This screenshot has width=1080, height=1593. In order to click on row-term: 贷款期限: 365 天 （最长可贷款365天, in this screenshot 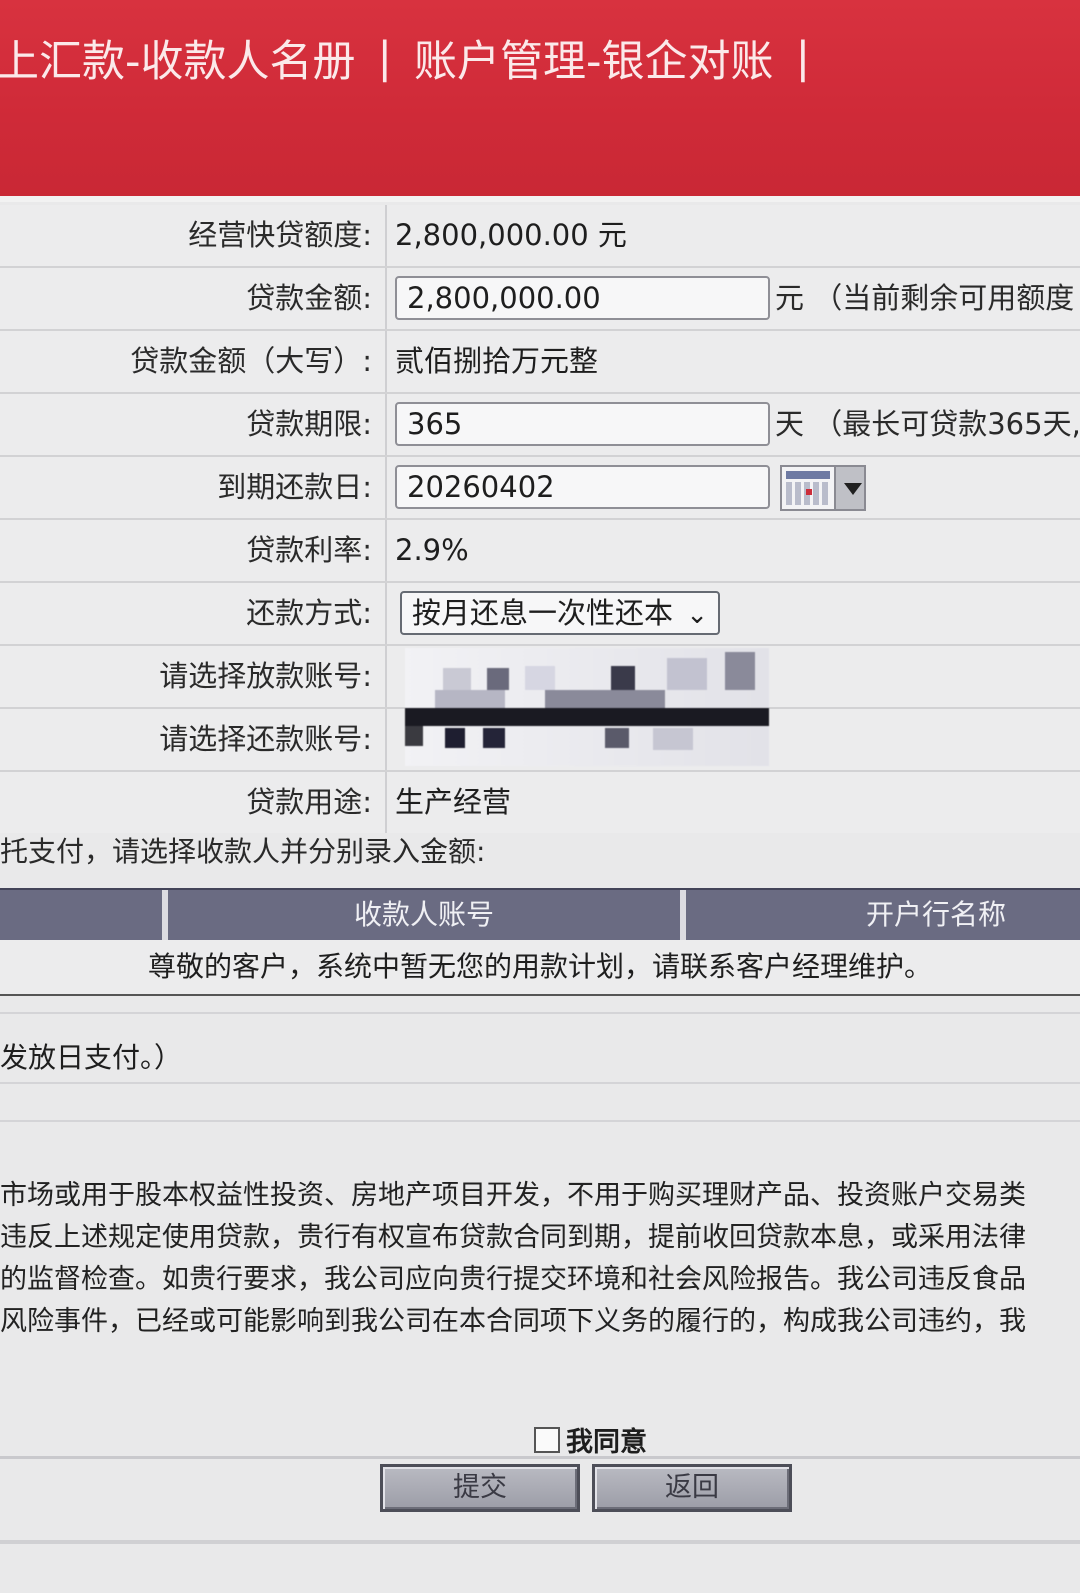, I will do `click(540, 423)`.